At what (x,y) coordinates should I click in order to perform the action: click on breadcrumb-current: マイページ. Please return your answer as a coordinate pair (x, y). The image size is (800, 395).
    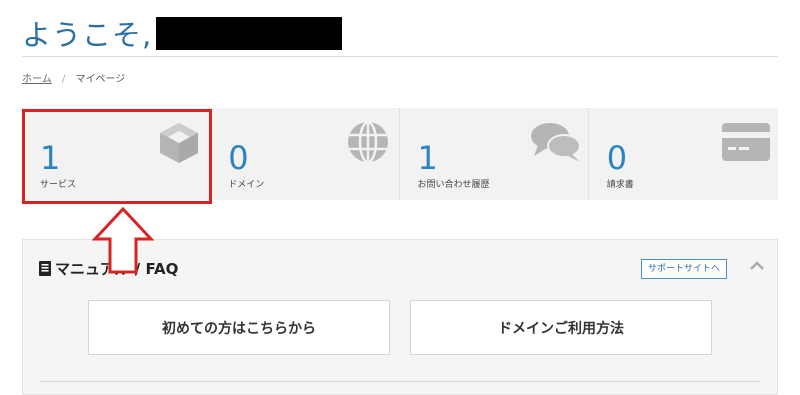
    Looking at the image, I should click on (100, 79).